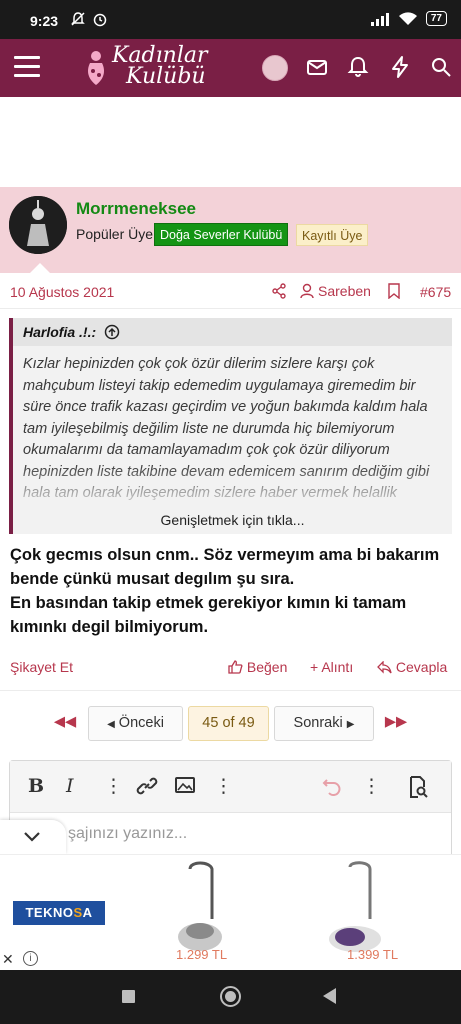  I want to click on app-header: Kadınlar Kulübü, so click(230, 68).